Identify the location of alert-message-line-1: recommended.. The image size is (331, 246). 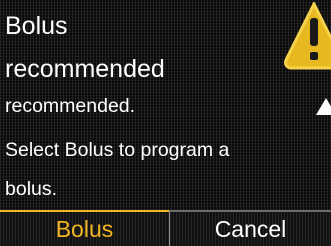
(70, 106).